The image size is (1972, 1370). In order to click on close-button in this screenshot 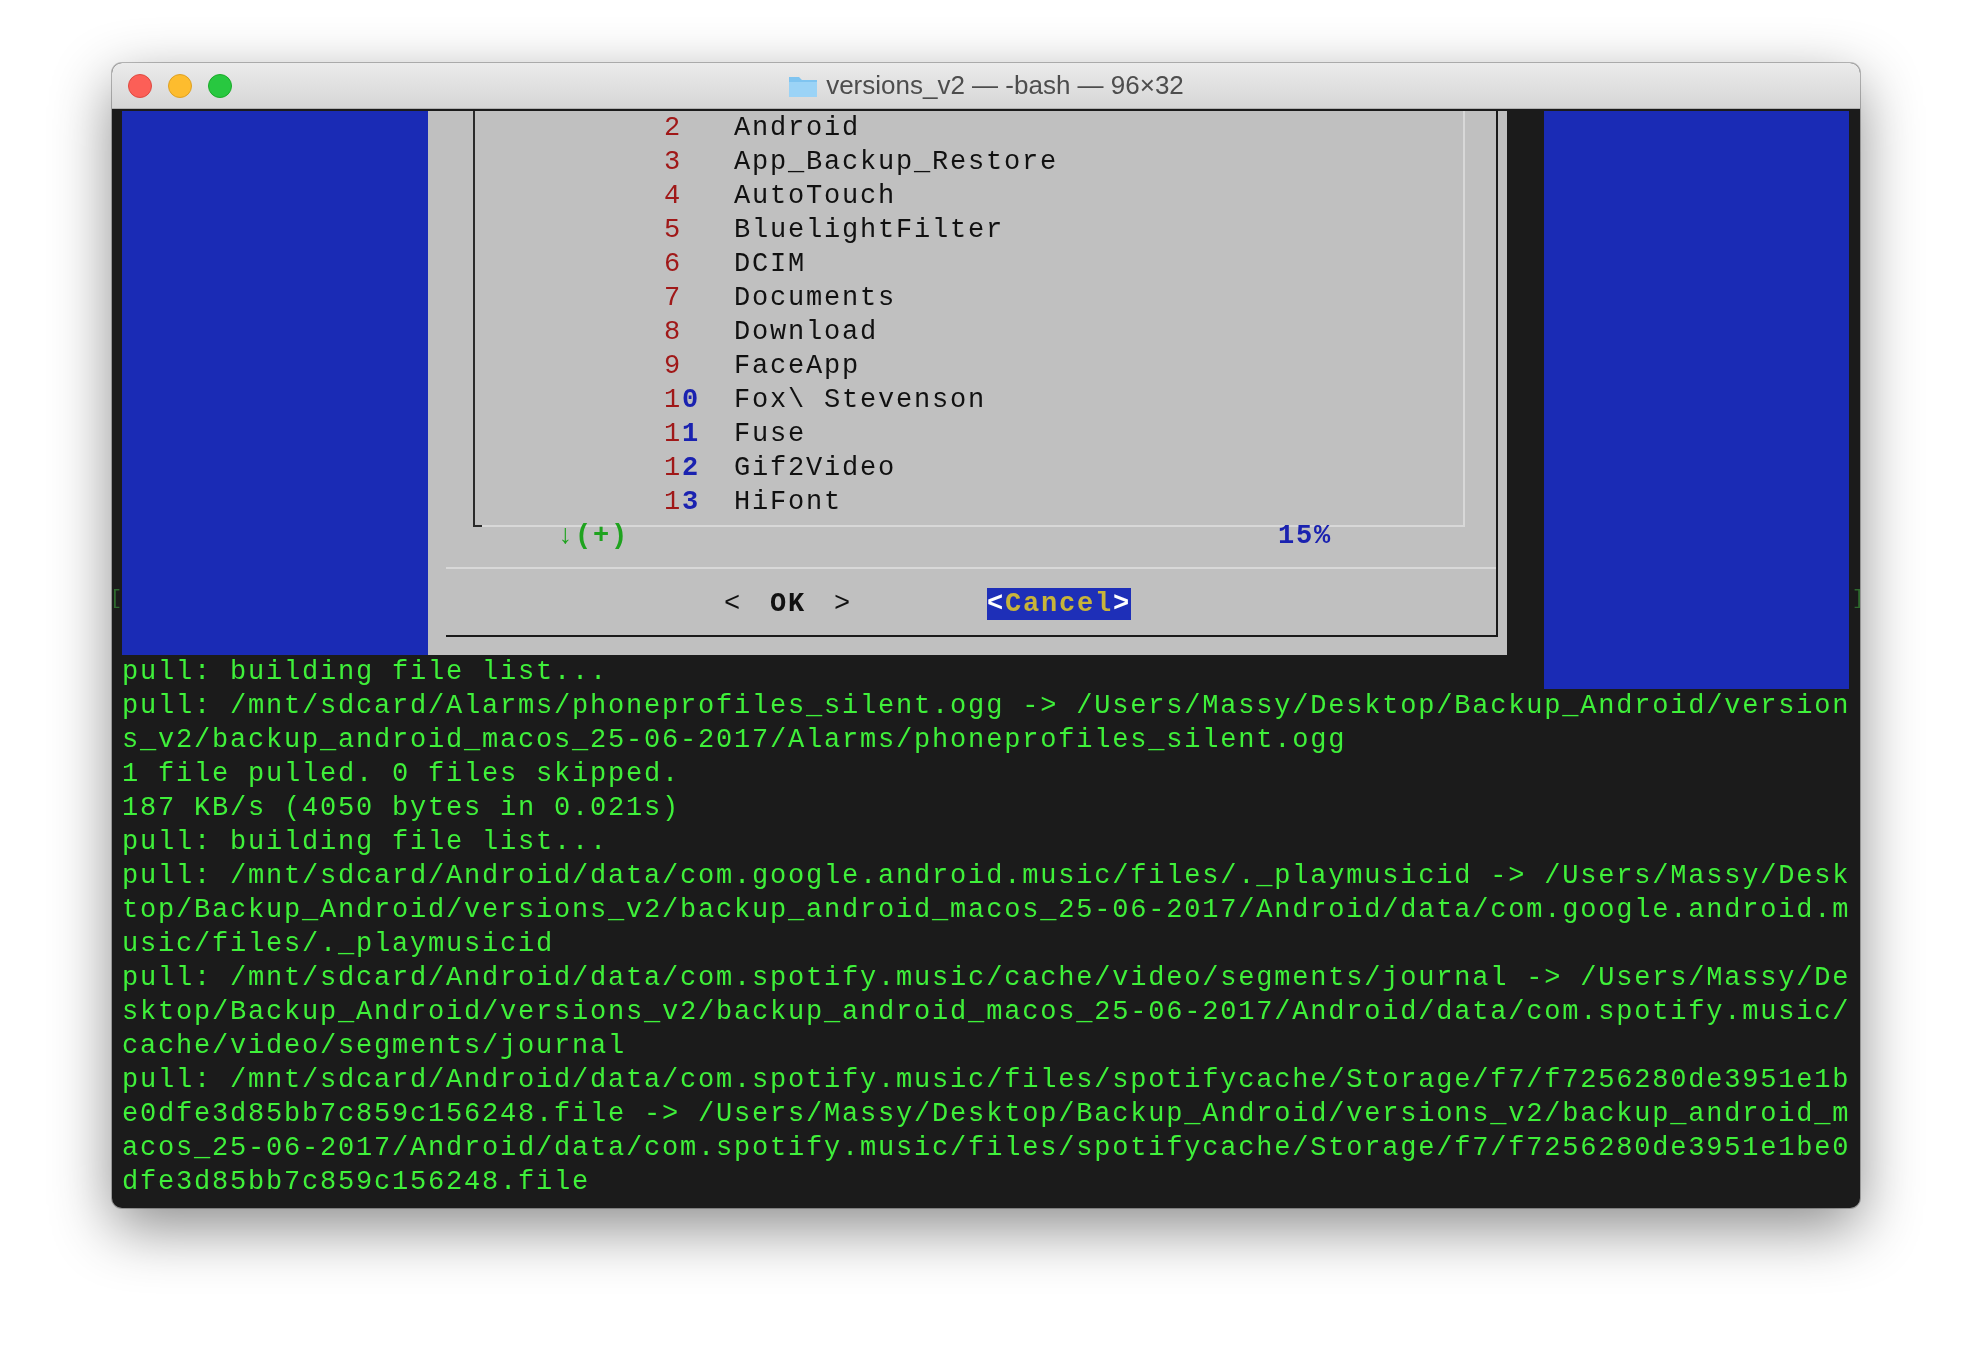, I will do `click(140, 85)`.